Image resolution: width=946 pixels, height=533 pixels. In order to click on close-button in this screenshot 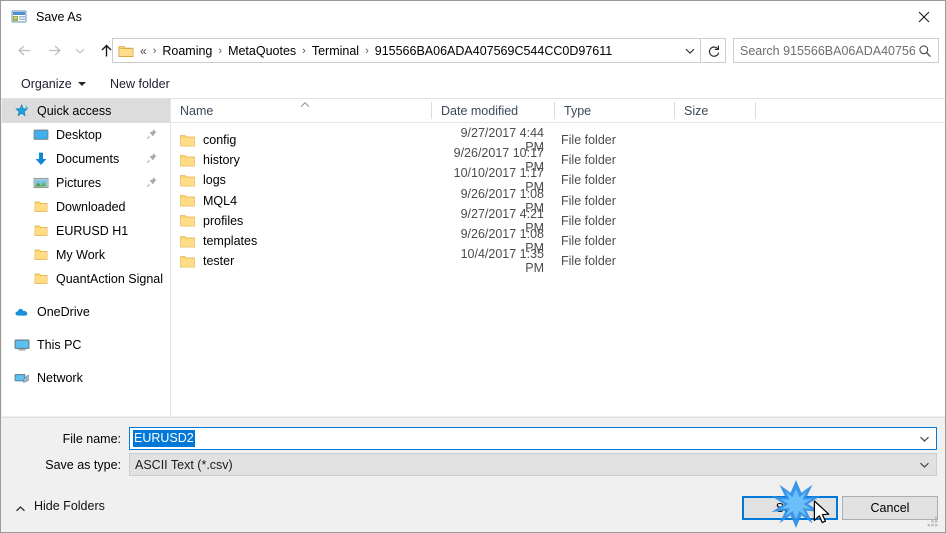, I will do `click(923, 16)`.